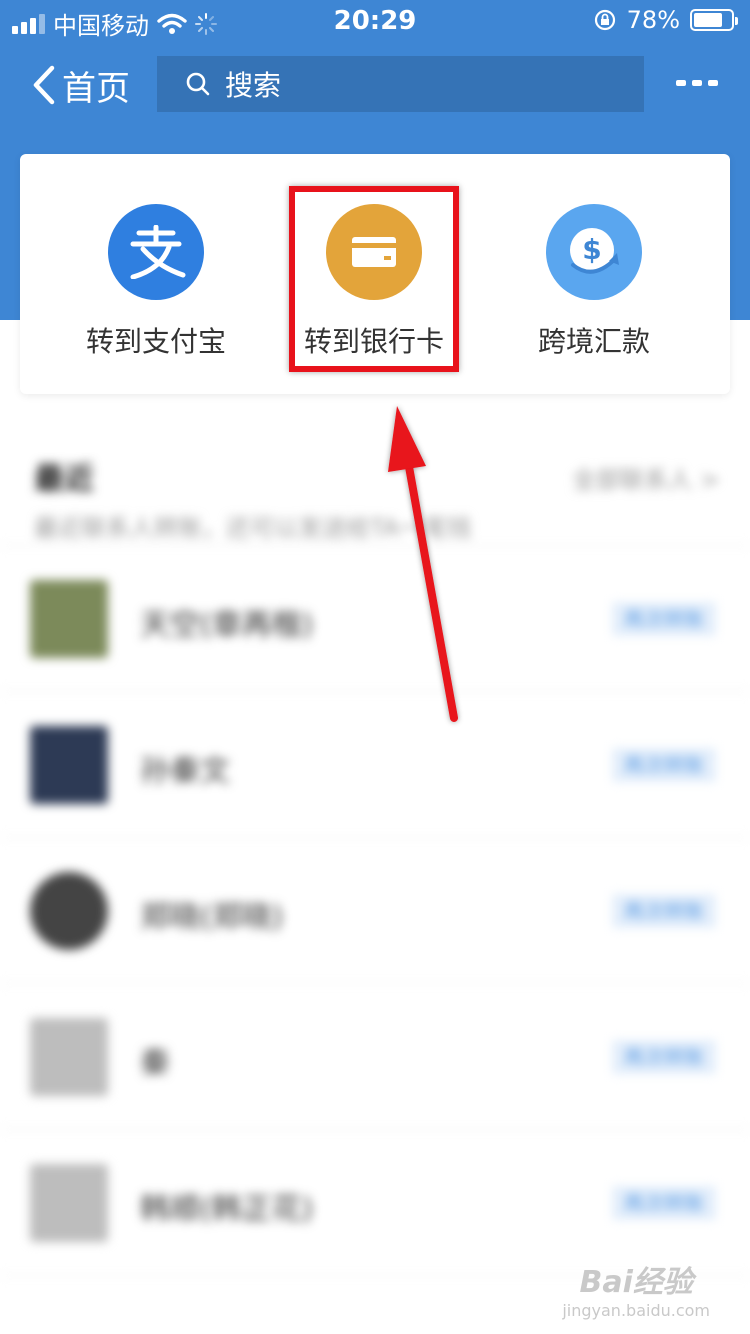 This screenshot has height=1334, width=750. Describe the element at coordinates (636, 1310) in the screenshot. I see `watermark-url: jingyan.baidu.com` at that location.